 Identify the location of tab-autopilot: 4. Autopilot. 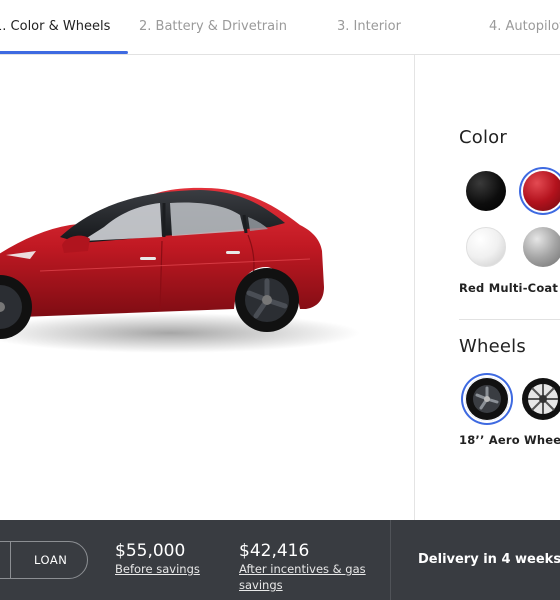
(524, 26).